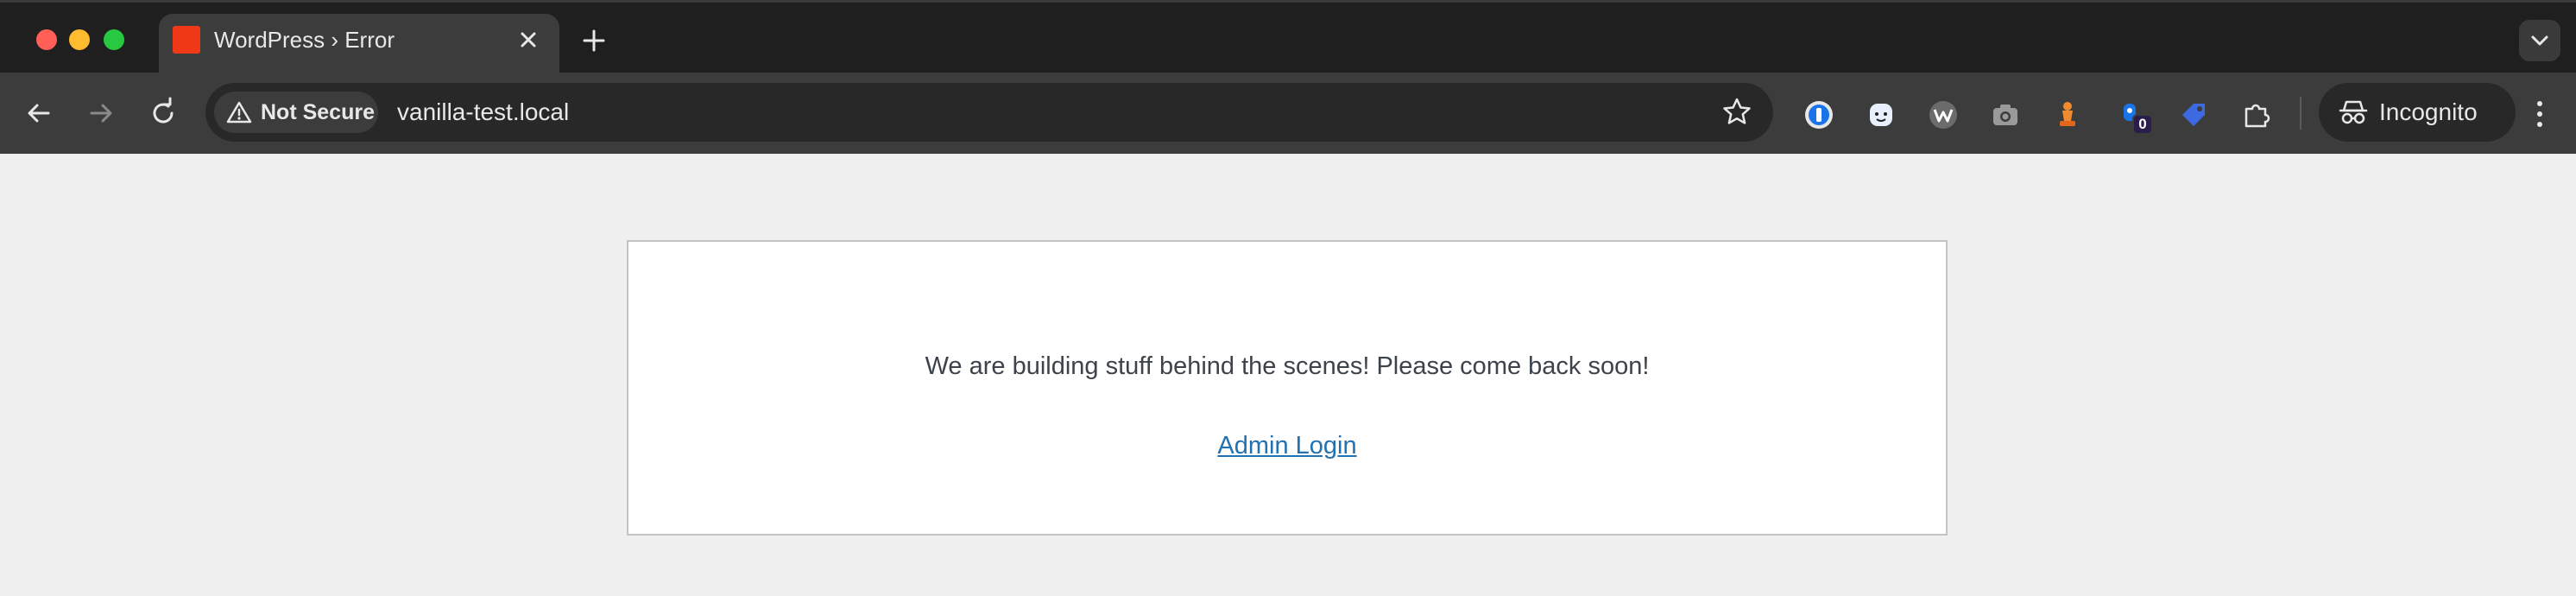 The width and height of the screenshot is (2576, 596). What do you see at coordinates (989, 112) in the screenshot?
I see `address-bar: Not Secure vanilla-test.local` at bounding box center [989, 112].